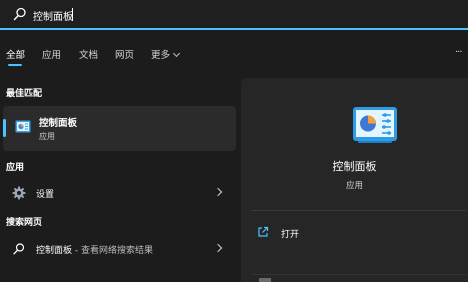 This screenshot has width=468, height=282. I want to click on best-match-name: 控制面板, so click(58, 123).